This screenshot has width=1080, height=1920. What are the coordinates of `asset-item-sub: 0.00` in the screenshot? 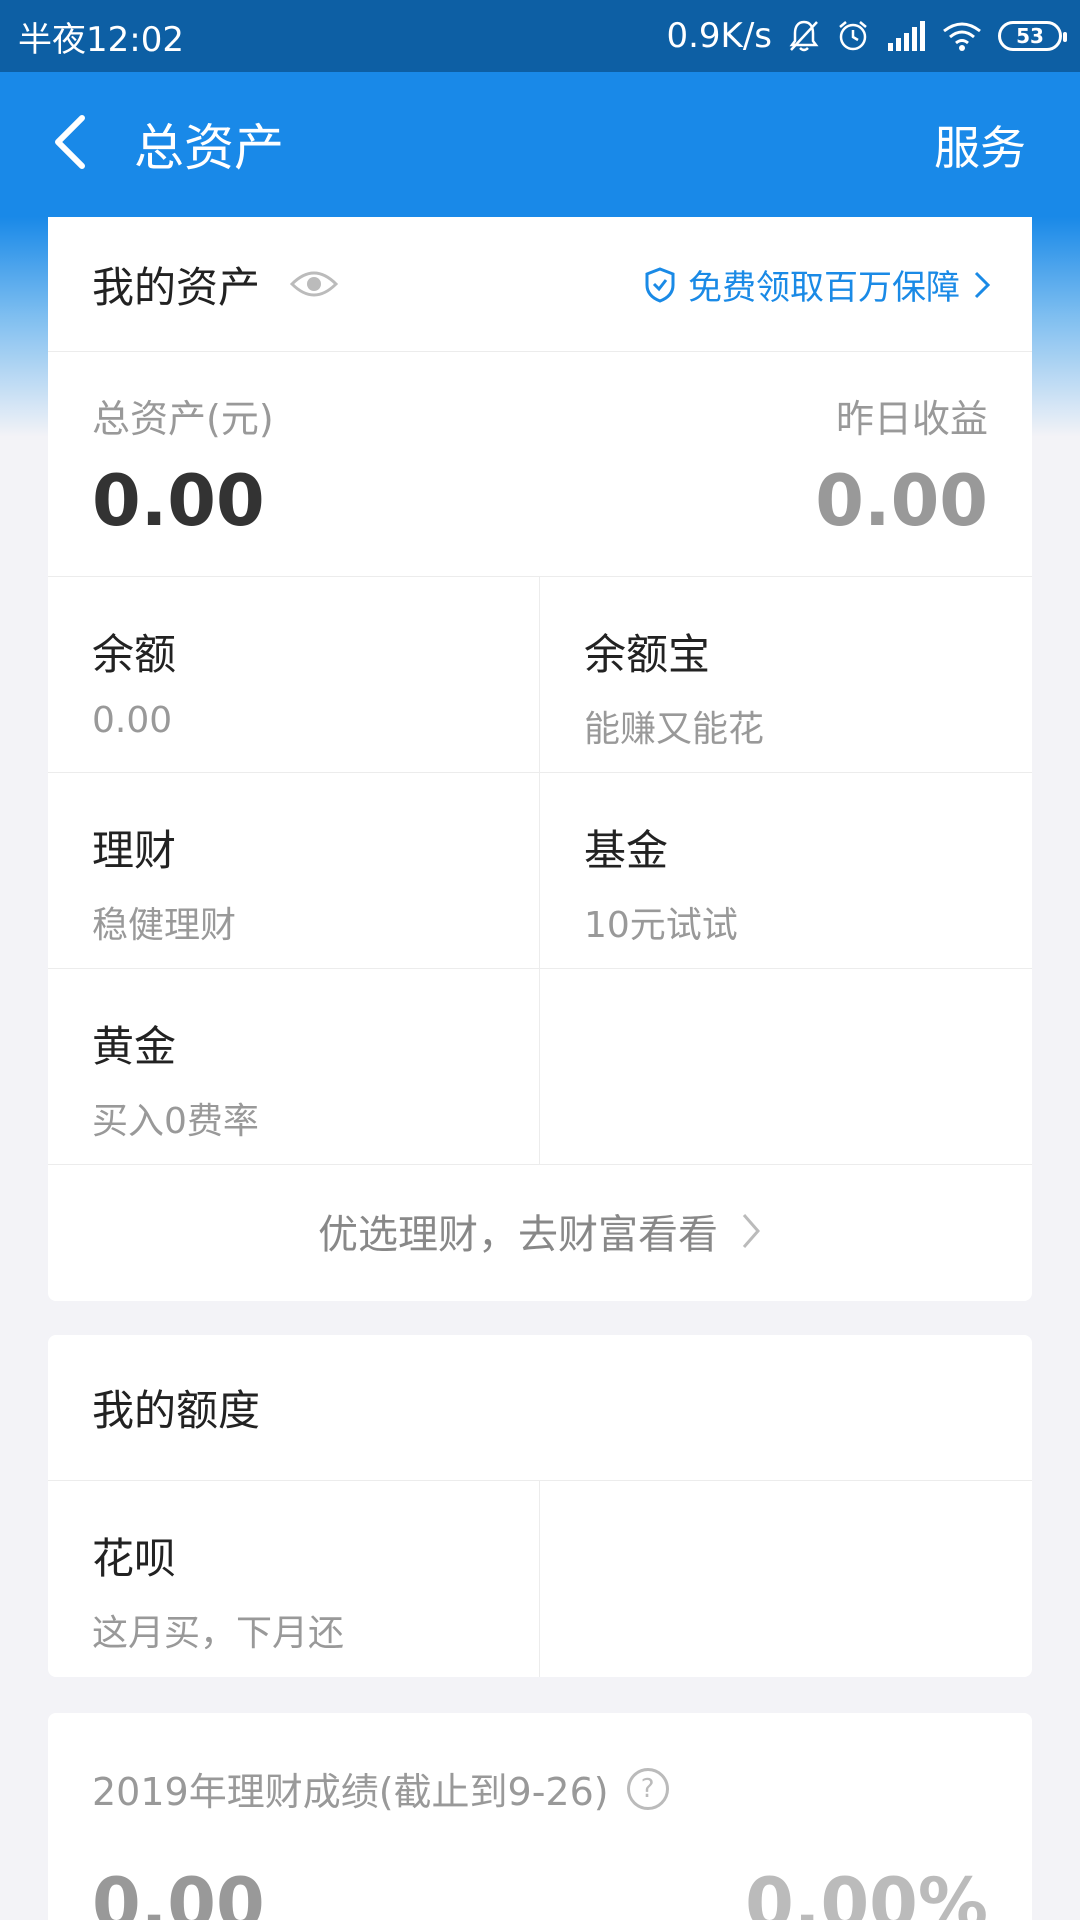 It's located at (132, 720).